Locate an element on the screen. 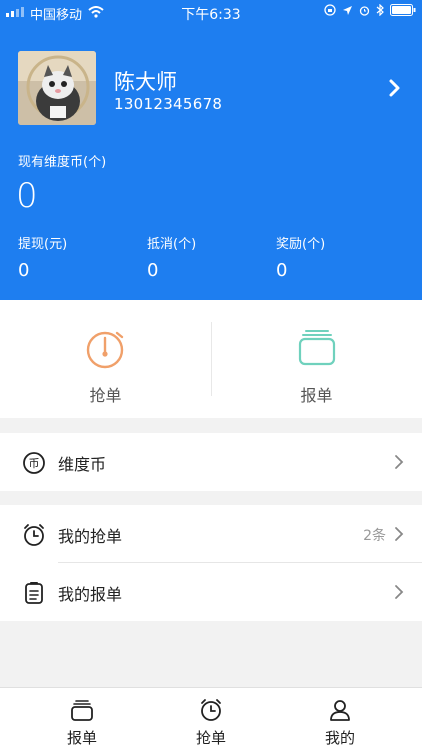 This screenshot has height=750, width=422. avatar is located at coordinates (57, 88).